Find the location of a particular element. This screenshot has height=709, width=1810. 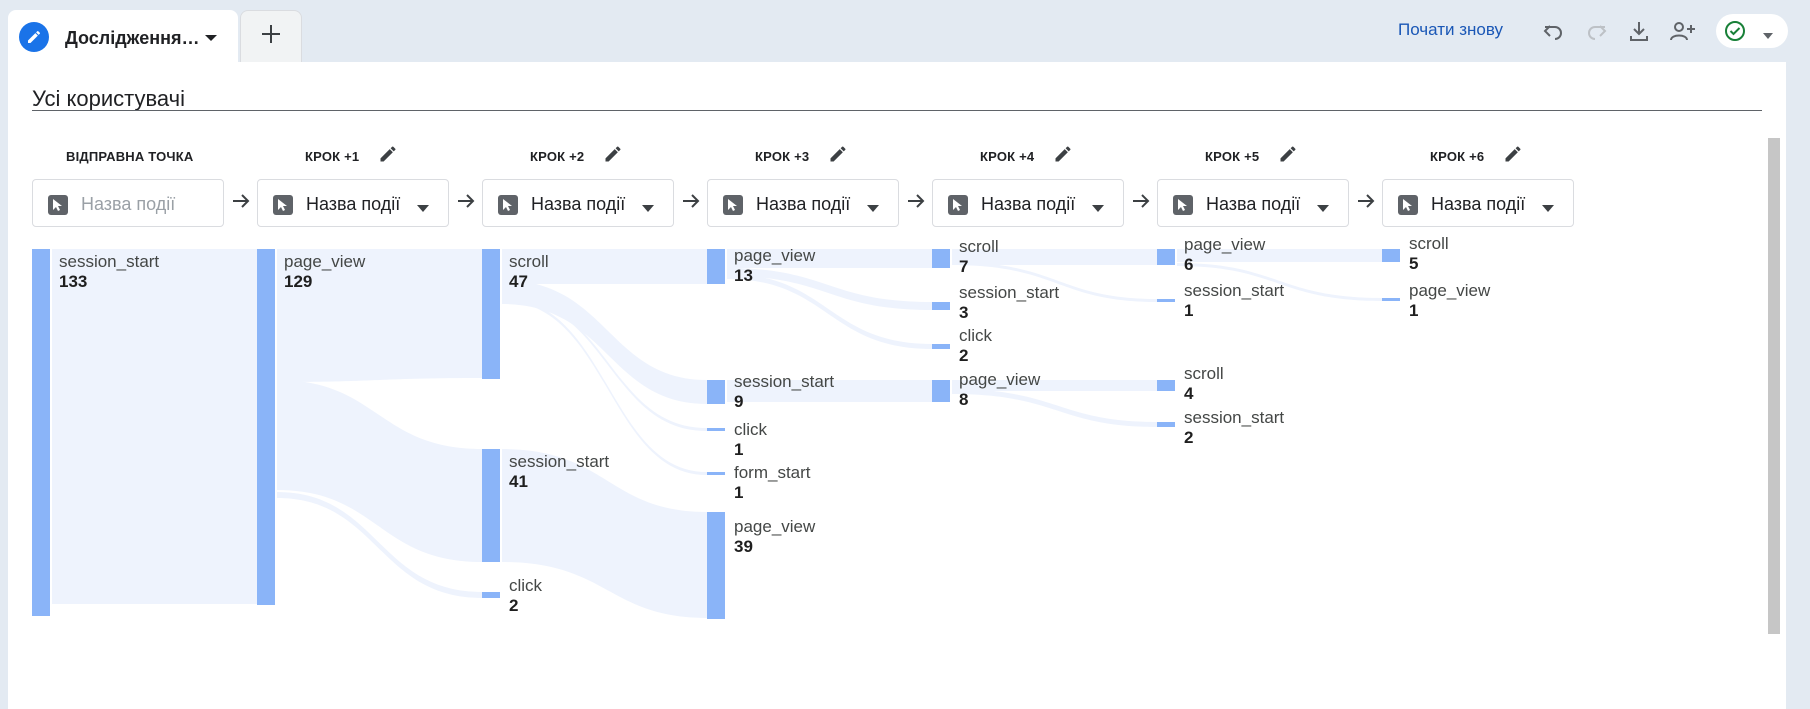

node-value: 7 is located at coordinates (964, 266).